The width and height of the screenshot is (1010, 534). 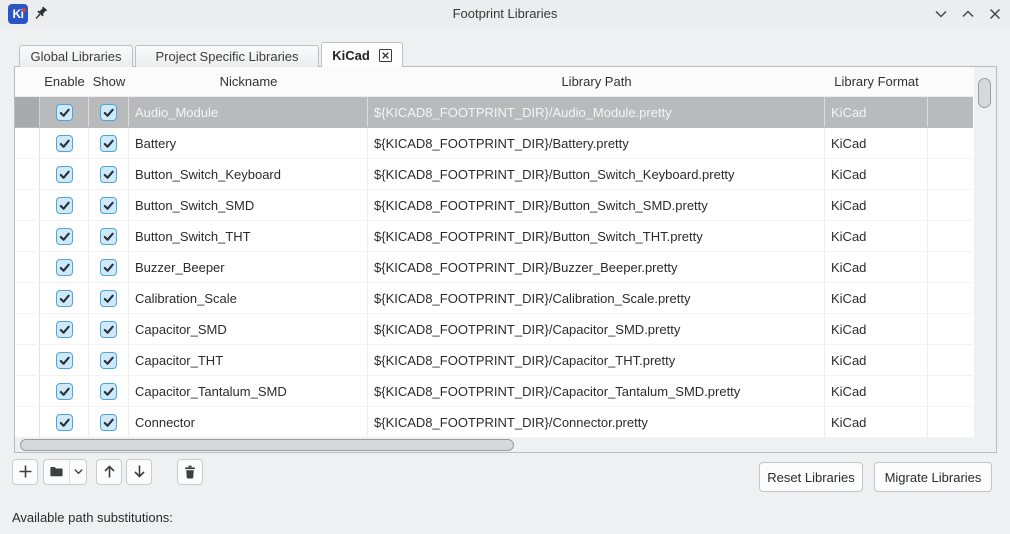 I want to click on tab-close-icon, so click(x=385, y=55).